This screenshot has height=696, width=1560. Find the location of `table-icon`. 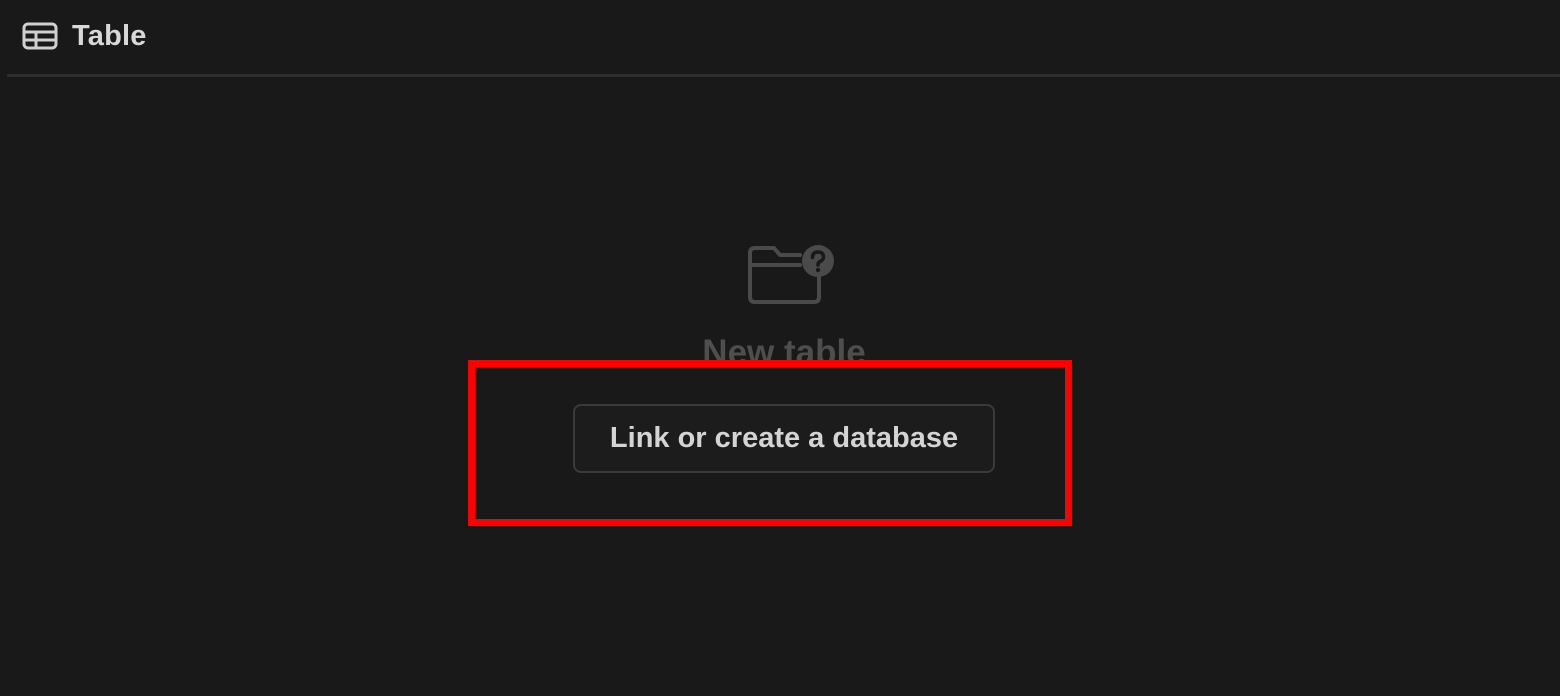

table-icon is located at coordinates (40, 36).